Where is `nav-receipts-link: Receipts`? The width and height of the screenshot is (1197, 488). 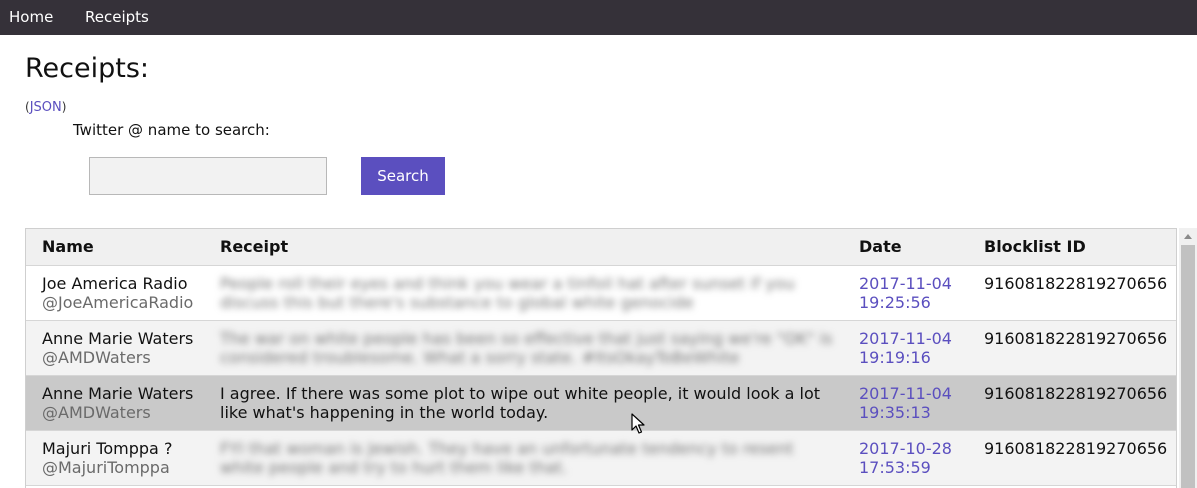 nav-receipts-link: Receipts is located at coordinates (117, 17).